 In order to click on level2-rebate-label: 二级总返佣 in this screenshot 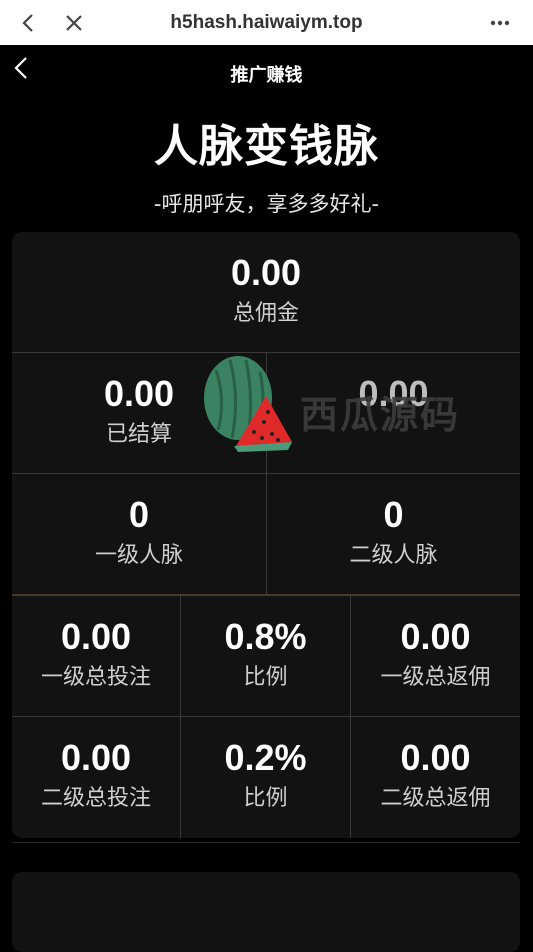, I will do `click(435, 798)`.